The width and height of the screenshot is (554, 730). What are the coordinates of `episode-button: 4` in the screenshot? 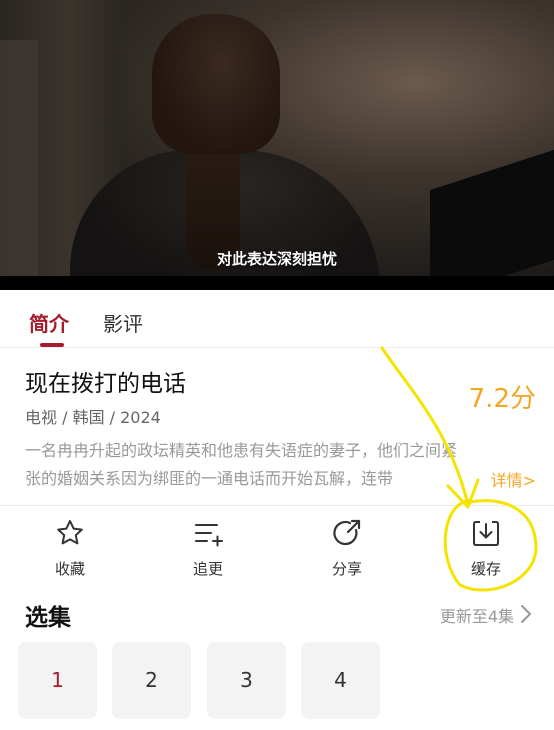 It's located at (340, 680).